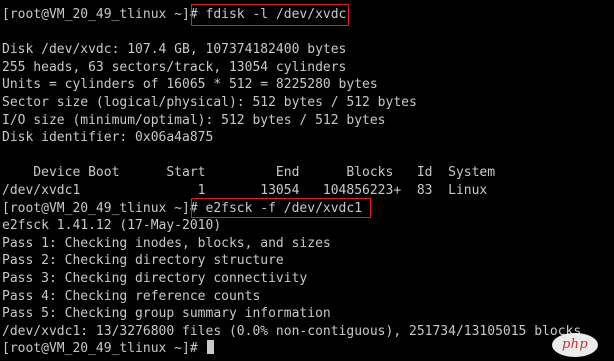 This screenshot has height=361, width=614. Describe the element at coordinates (210, 347) in the screenshot. I see `terminal-cursor` at that location.